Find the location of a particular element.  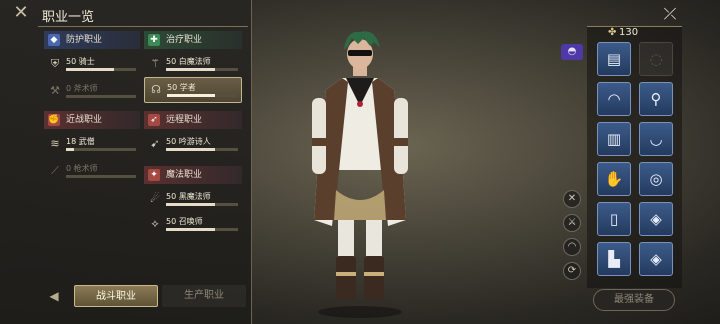

slot-bracelets: ◎ is located at coordinates (656, 179).